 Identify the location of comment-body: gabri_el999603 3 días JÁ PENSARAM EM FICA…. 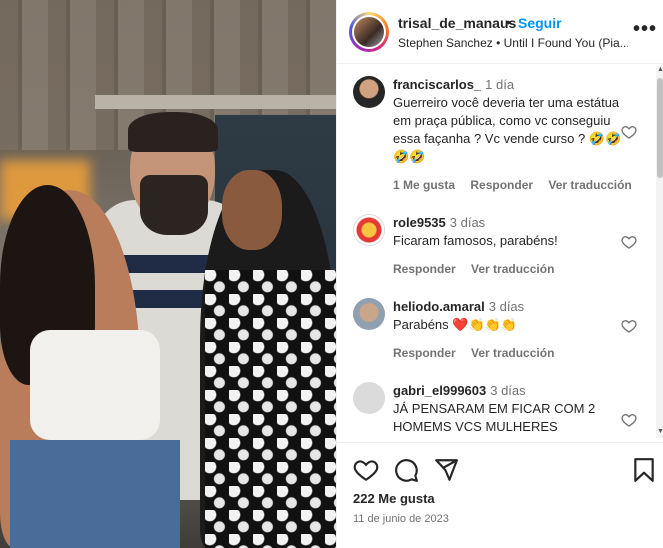
(508, 409).